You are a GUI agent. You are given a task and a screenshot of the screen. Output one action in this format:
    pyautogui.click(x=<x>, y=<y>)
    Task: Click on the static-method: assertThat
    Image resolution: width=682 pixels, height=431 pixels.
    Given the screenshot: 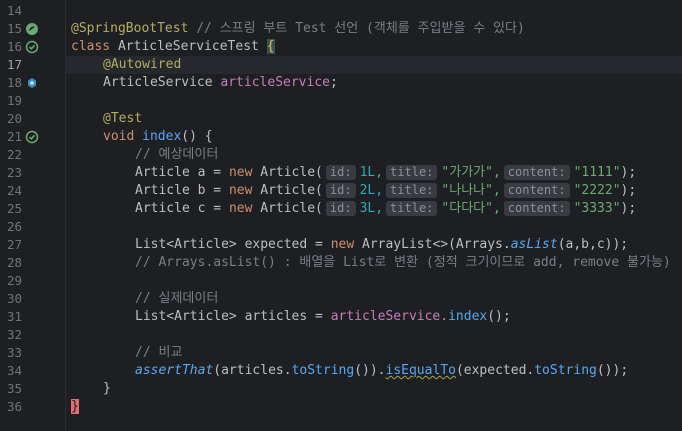 What is the action you would take?
    pyautogui.click(x=174, y=370)
    